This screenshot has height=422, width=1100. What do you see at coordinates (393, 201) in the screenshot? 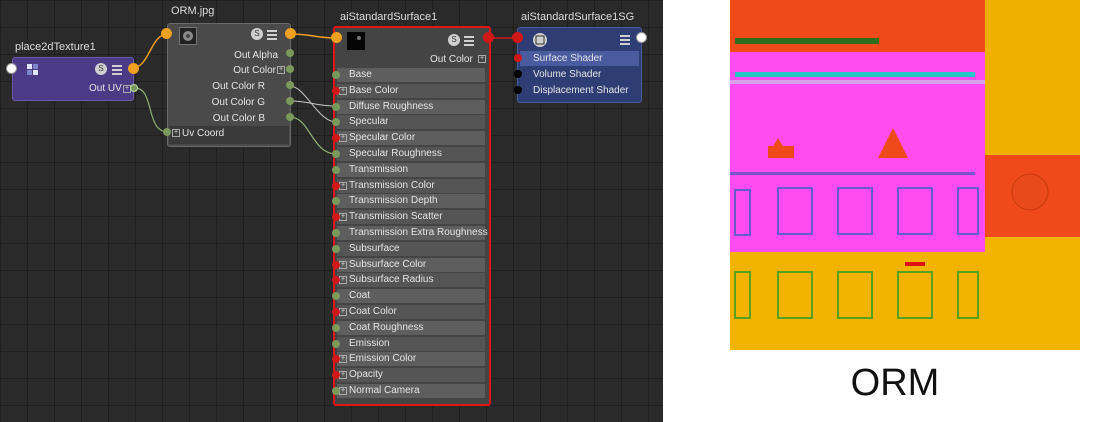
I see `shader-attr-label: Transmission Depth` at bounding box center [393, 201].